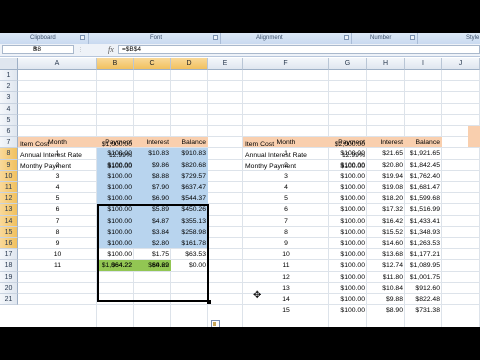  What do you see at coordinates (299, 49) in the screenshot?
I see `formula-input: =$B$4` at bounding box center [299, 49].